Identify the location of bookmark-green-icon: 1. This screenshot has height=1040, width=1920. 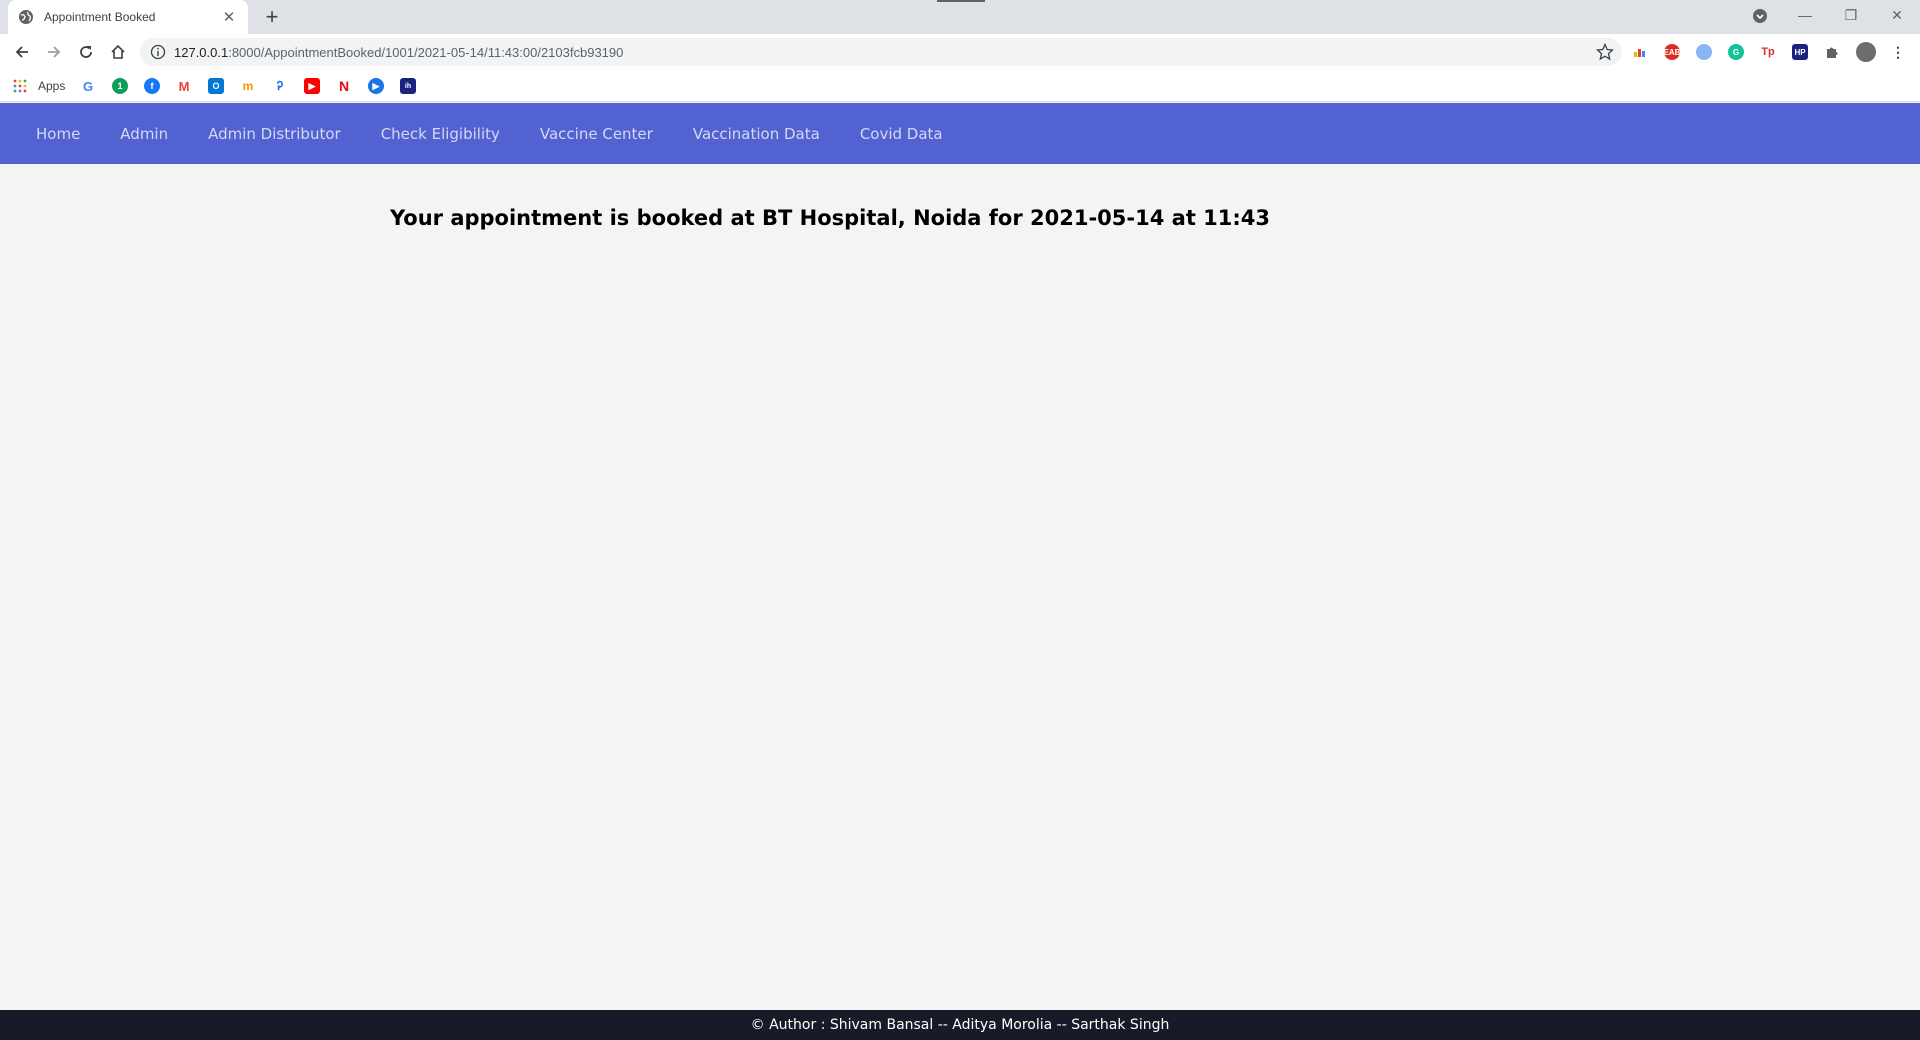
(120, 86).